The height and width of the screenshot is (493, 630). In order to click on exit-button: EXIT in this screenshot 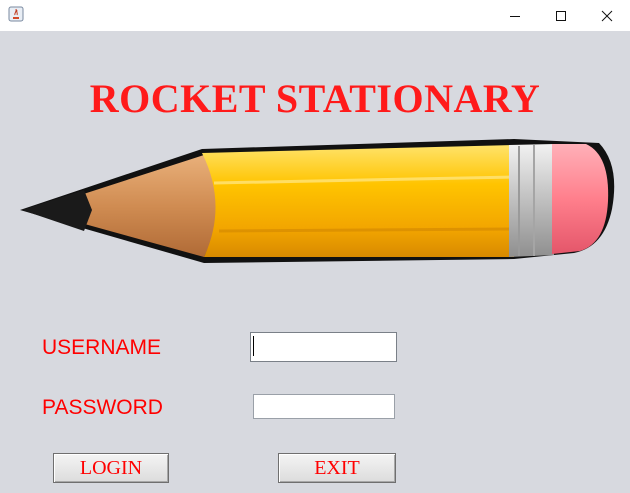, I will do `click(337, 468)`.